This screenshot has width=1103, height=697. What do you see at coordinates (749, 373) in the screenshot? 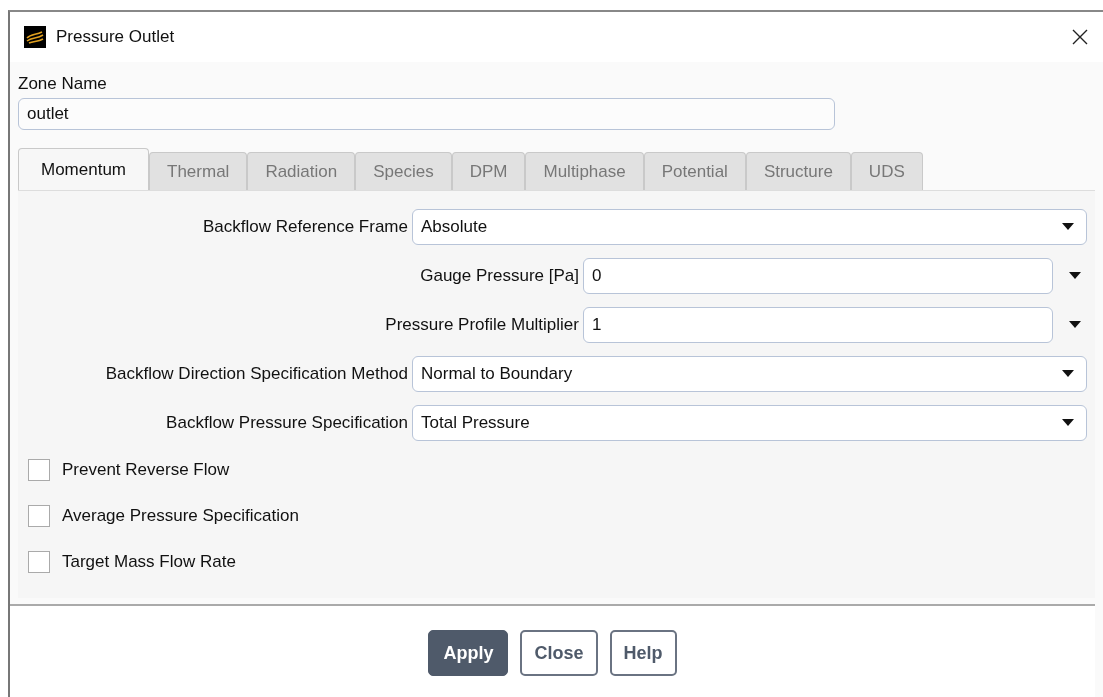
I see `dropdown: Normal to Boundary` at bounding box center [749, 373].